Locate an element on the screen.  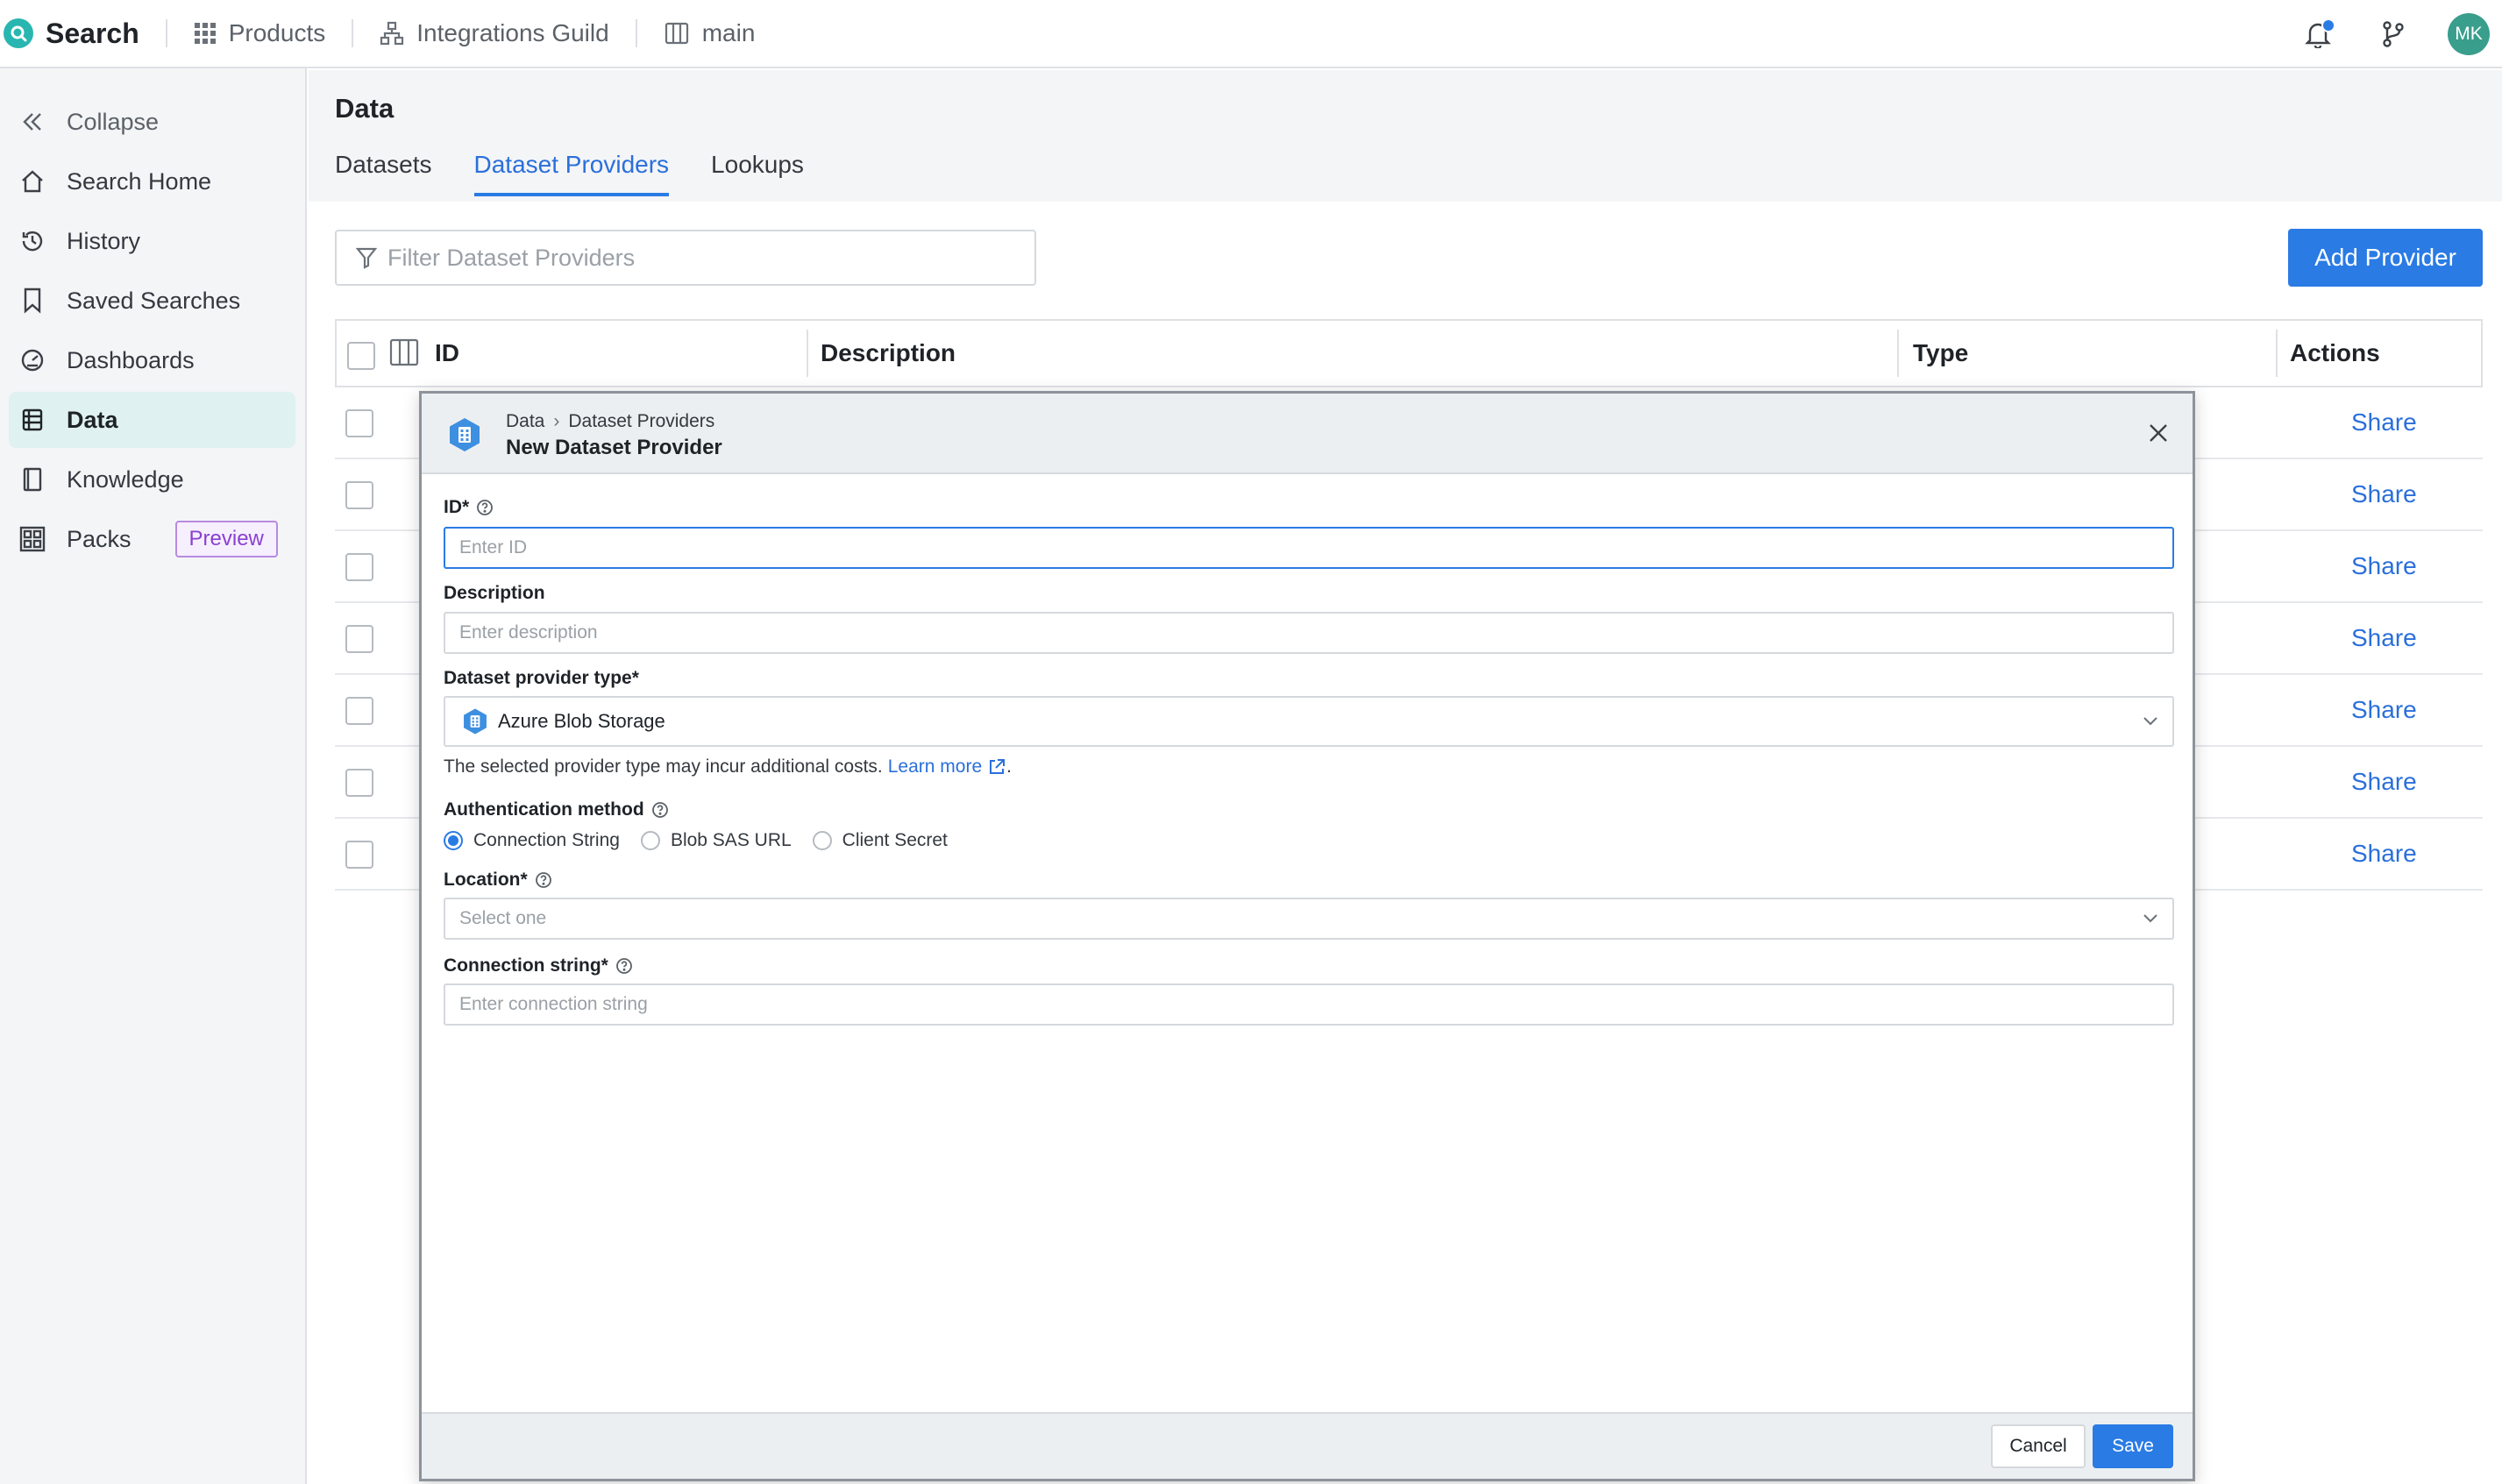
learn-more-link: Learn more is located at coordinates (935, 767).